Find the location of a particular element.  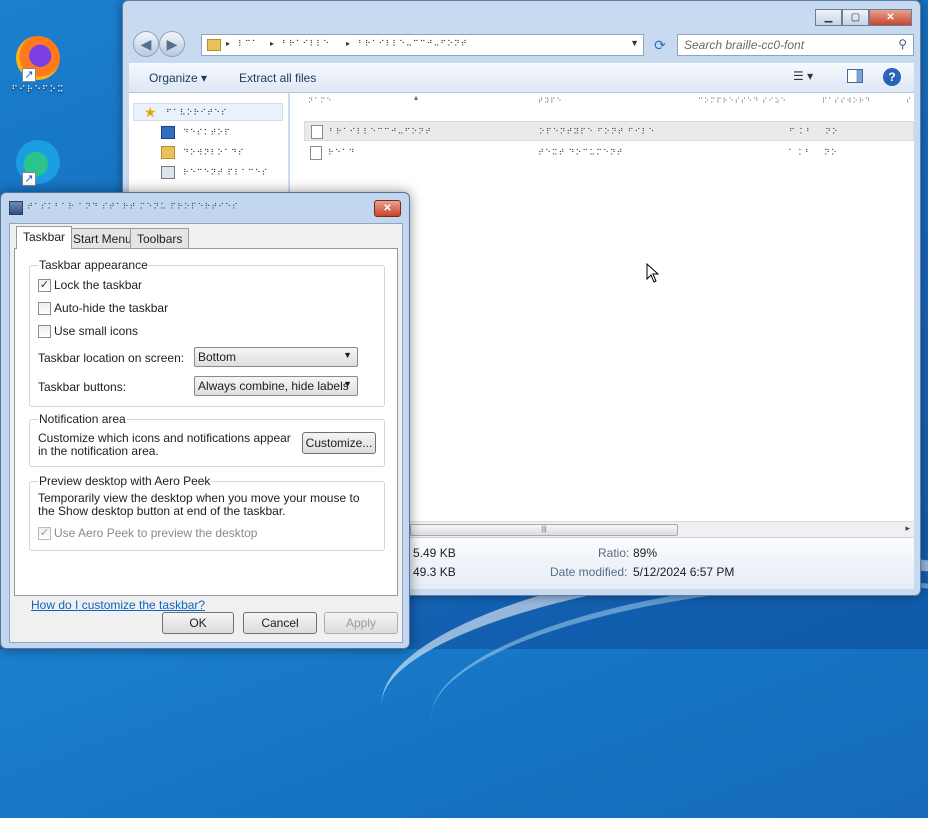

file-name: ⠃⠗⠁⠊⠇⠇⠑⠉⠉⠚⠤⠋⠕⠝⠞ is located at coordinates (380, 131).